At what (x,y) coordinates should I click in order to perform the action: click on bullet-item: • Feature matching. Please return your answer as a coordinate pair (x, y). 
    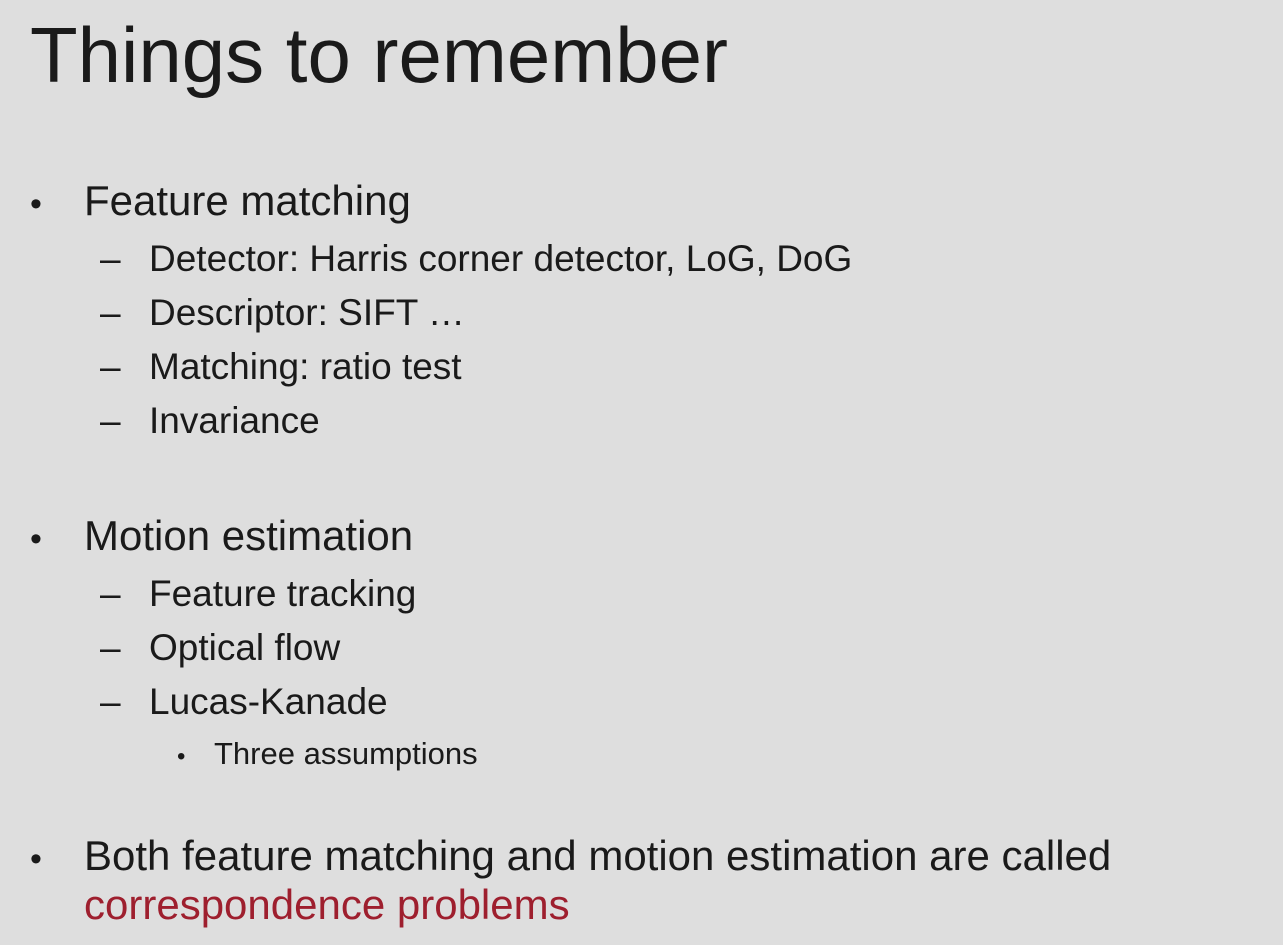
    Looking at the image, I should click on (220, 202).